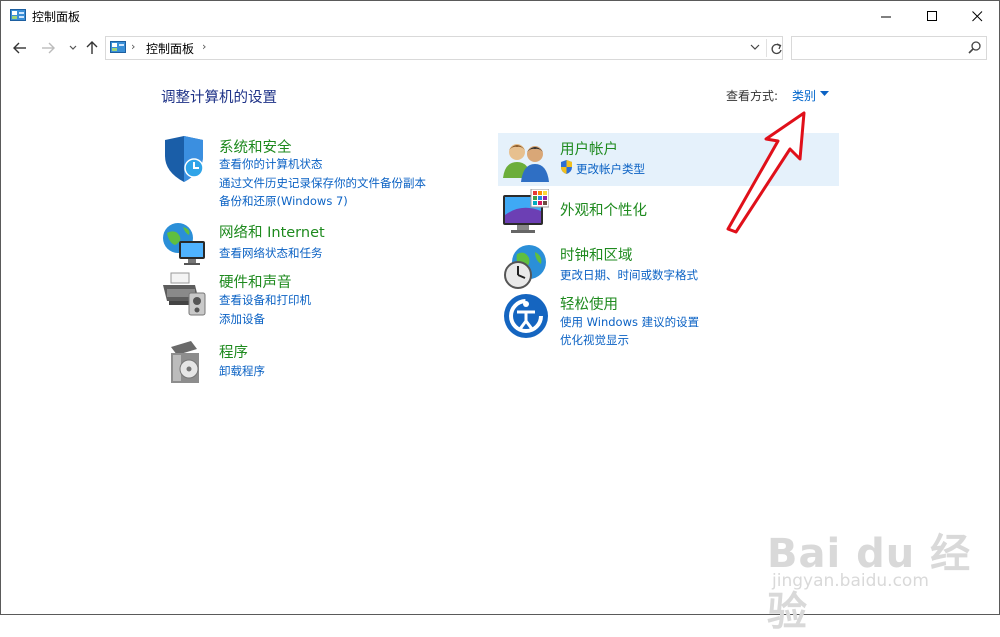  What do you see at coordinates (185, 362) in the screenshot?
I see `programs-icon` at bounding box center [185, 362].